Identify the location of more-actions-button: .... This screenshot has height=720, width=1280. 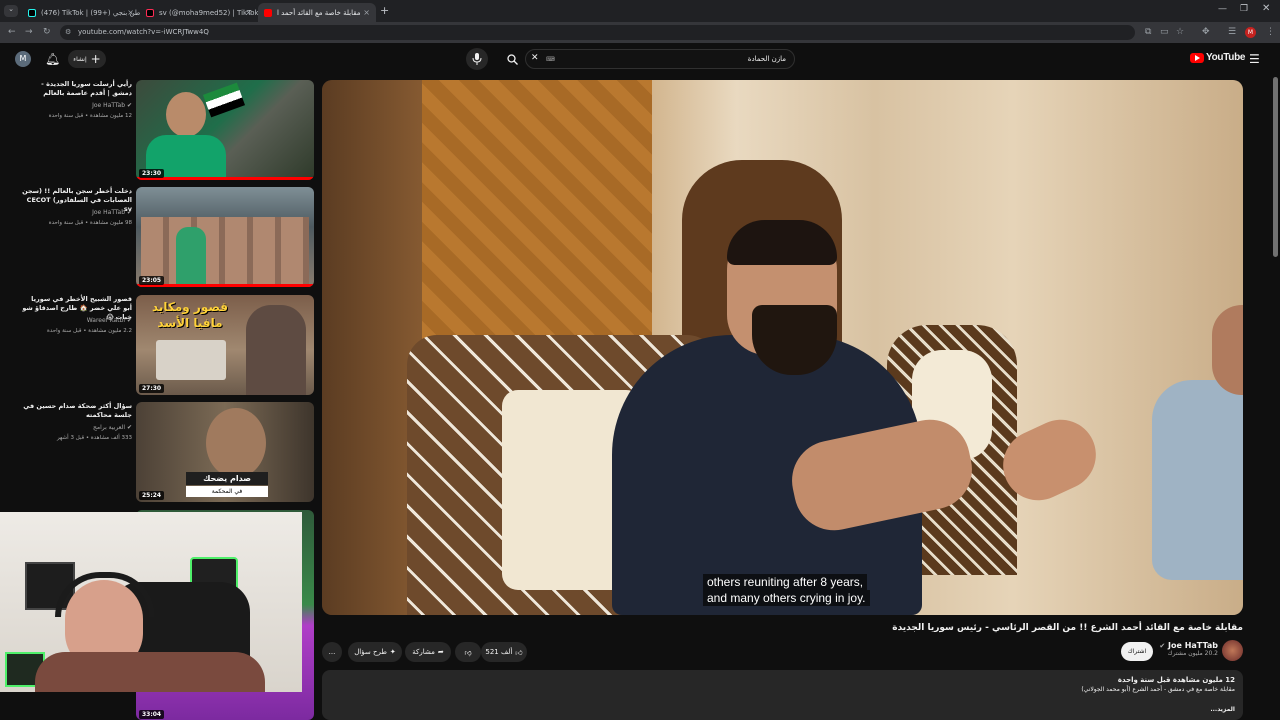
(332, 652).